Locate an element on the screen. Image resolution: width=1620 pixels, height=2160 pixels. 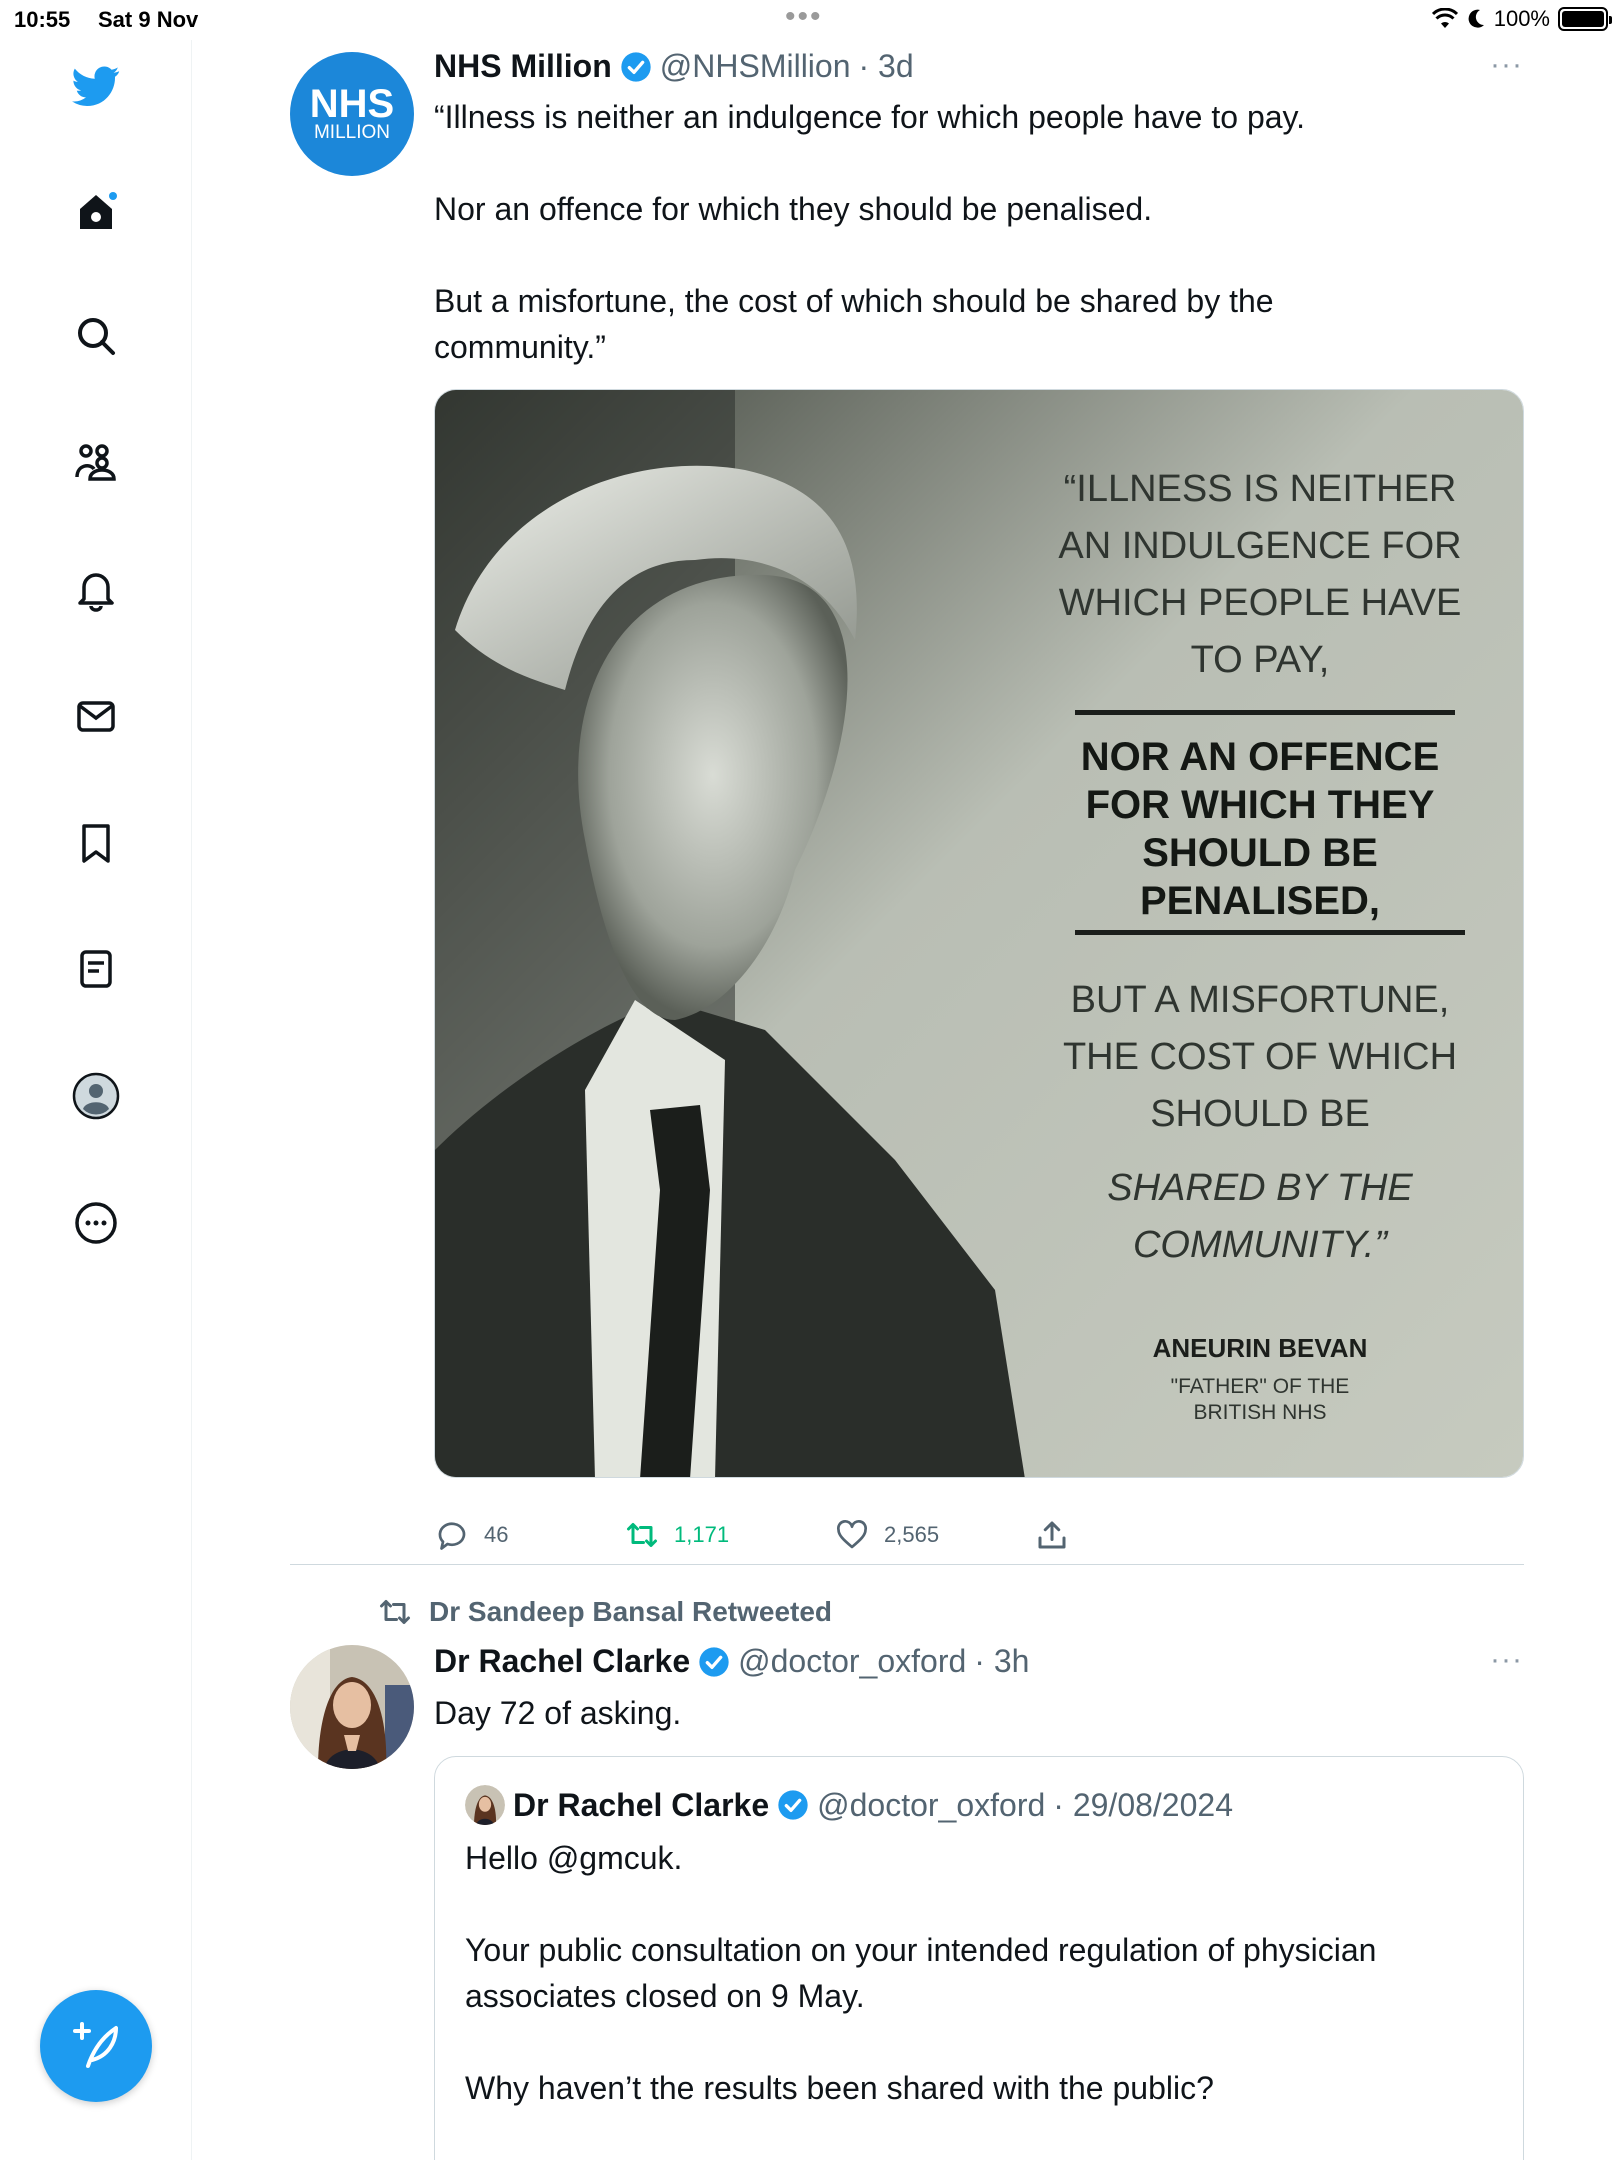
tweet-time: · 3h is located at coordinates (1001, 1661).